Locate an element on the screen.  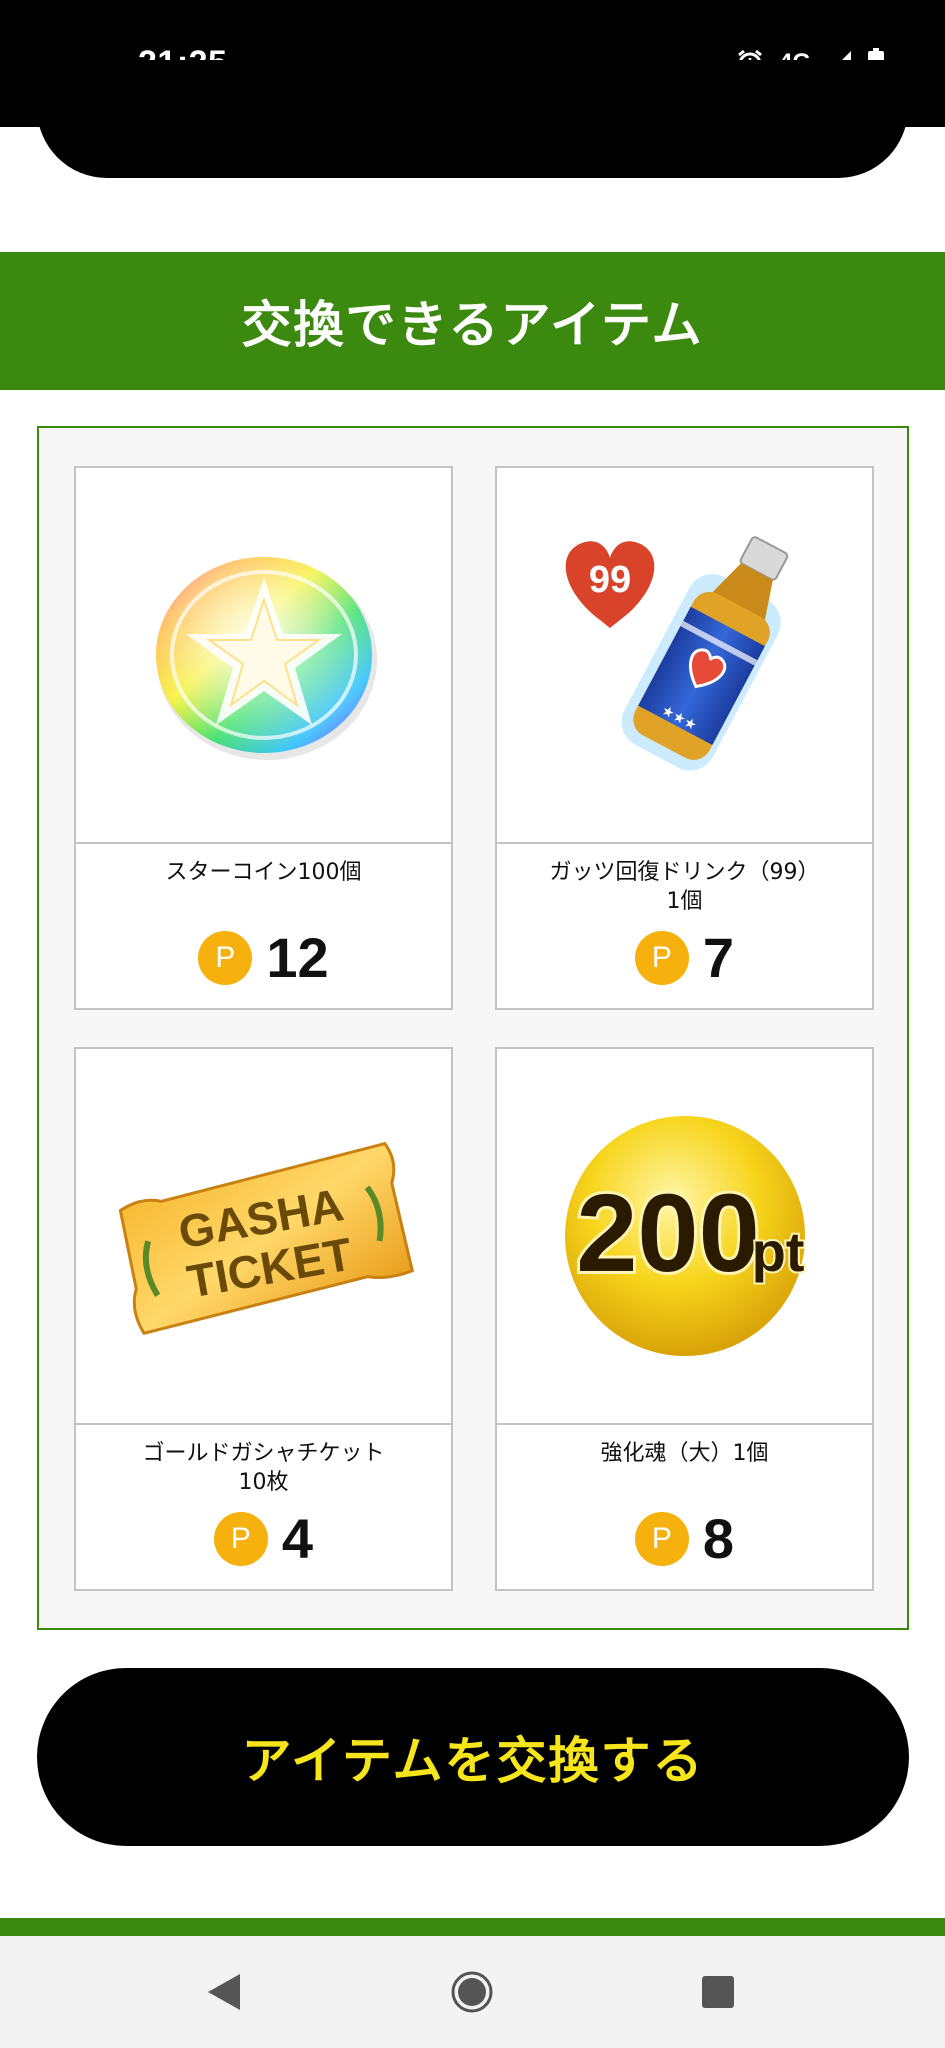
200pt-gold-coin-icon: 200 pt is located at coordinates (685, 1236).